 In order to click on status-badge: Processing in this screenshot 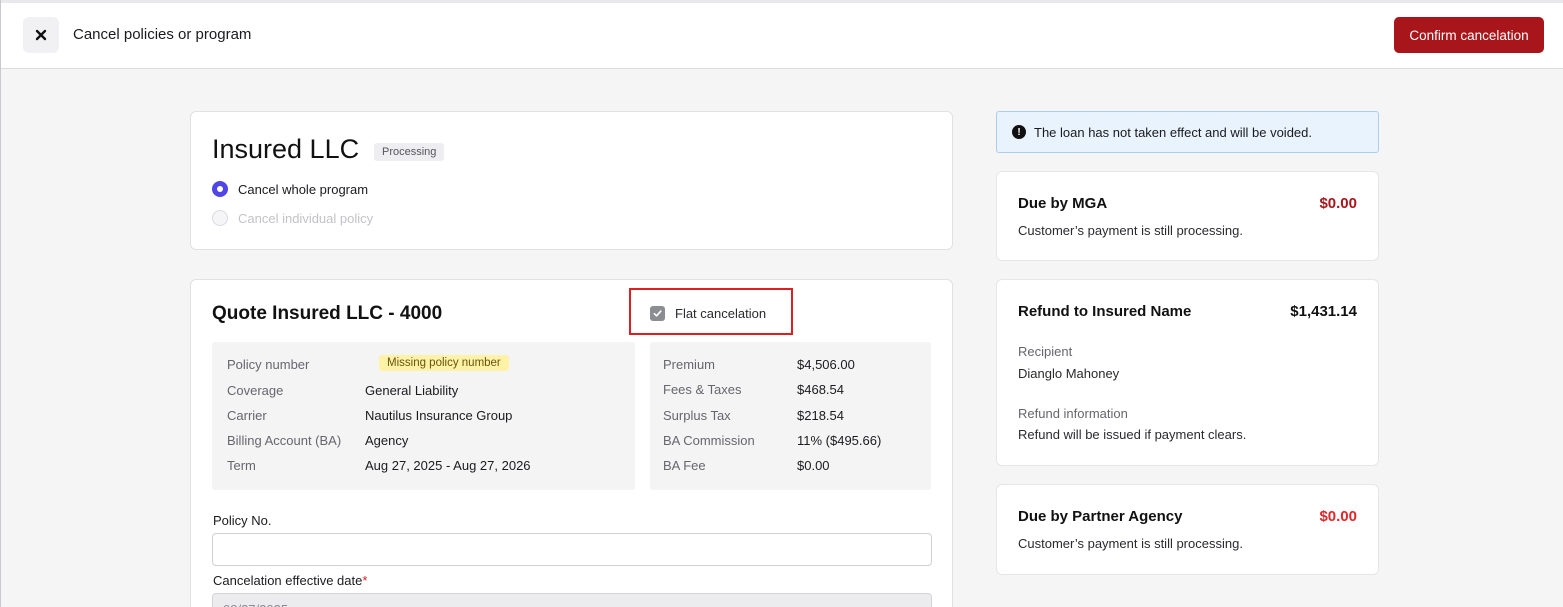, I will do `click(409, 152)`.